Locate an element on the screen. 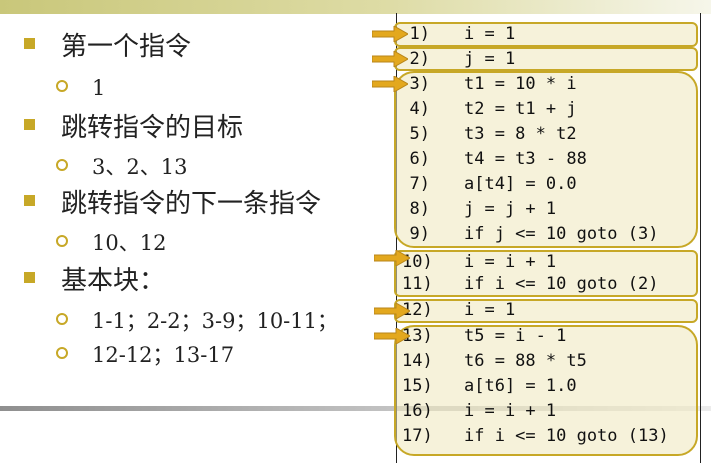 The height and width of the screenshot is (463, 711). sub-bullet: 12-12；13-17 is located at coordinates (145, 355).